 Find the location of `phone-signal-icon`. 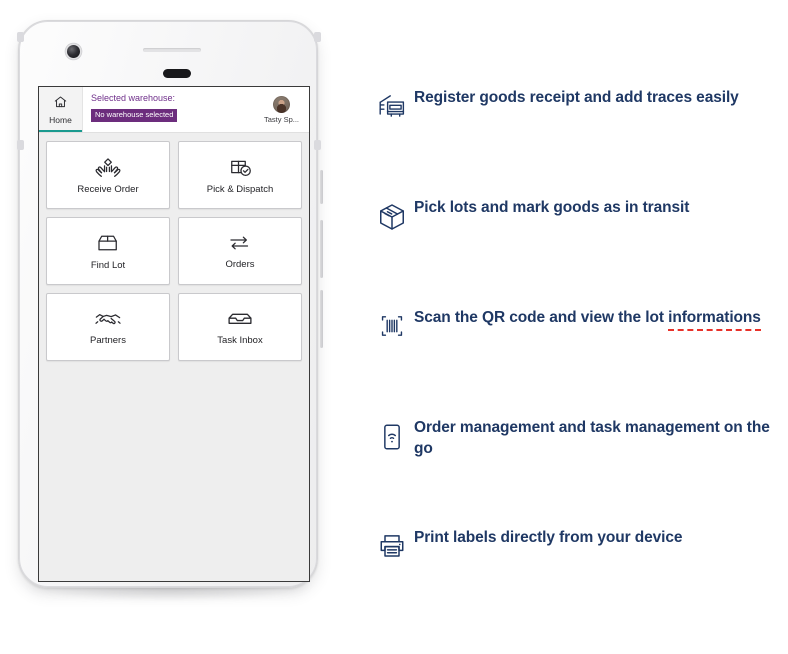

phone-signal-icon is located at coordinates (392, 430).